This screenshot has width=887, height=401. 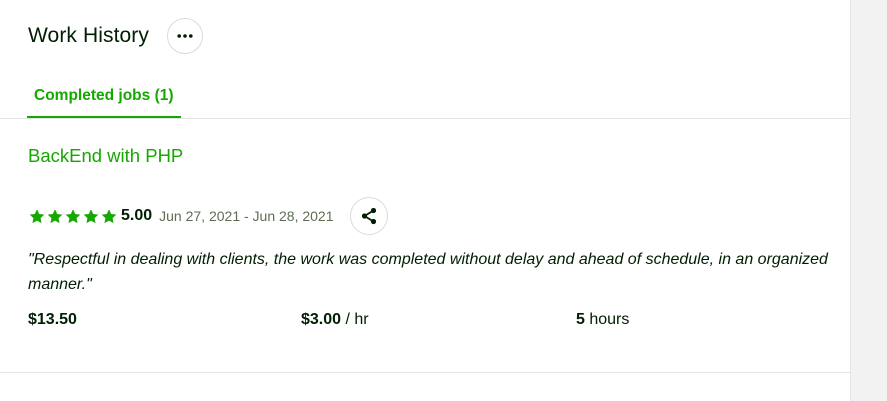 I want to click on right-gutter, so click(x=869, y=200).